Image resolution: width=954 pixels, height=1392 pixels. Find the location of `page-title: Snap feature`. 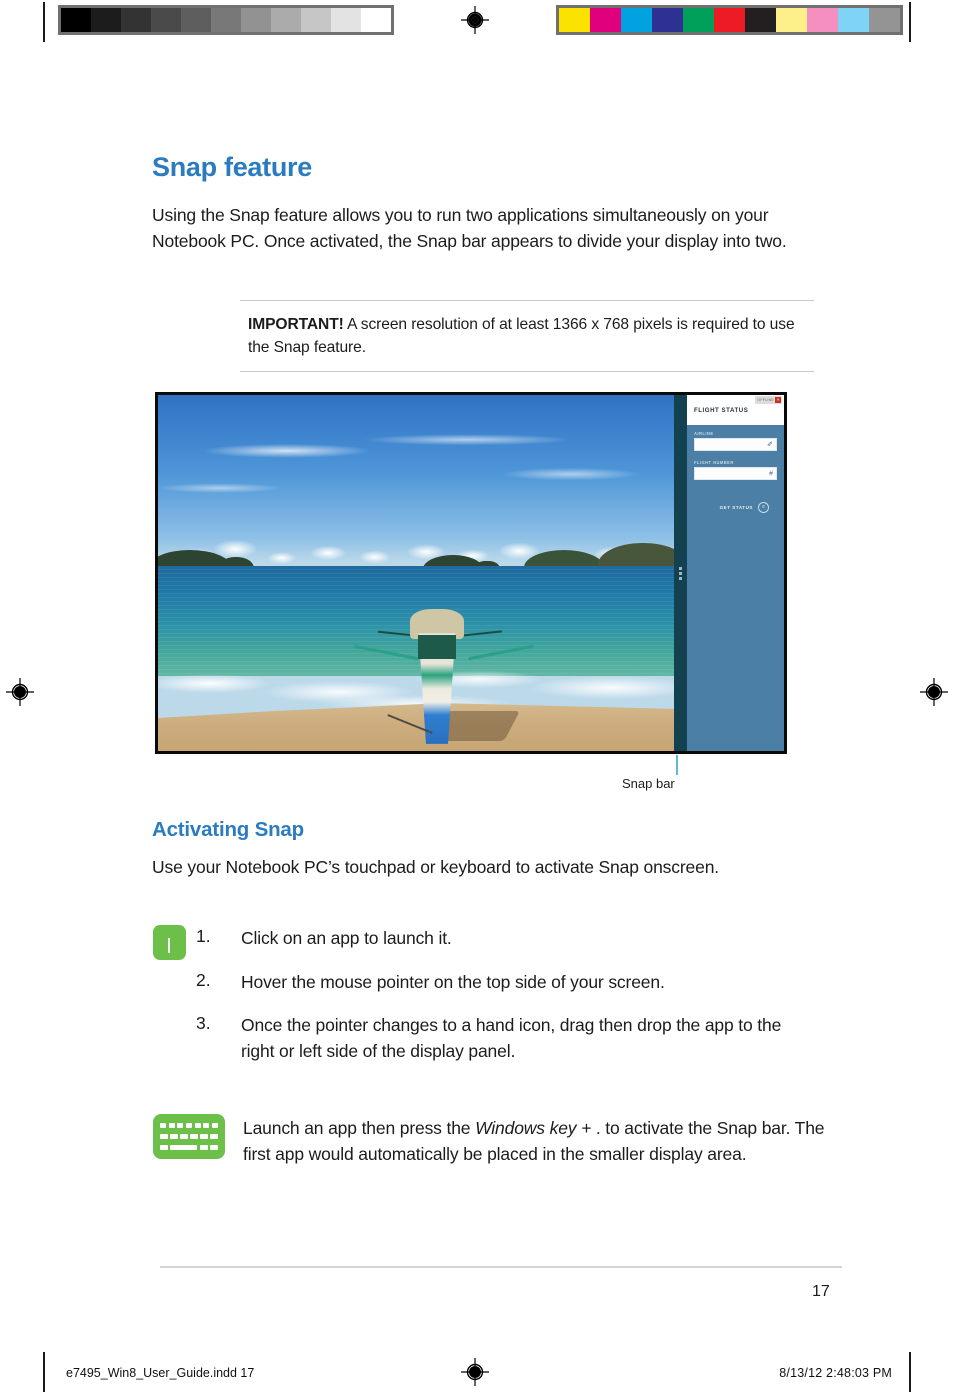

page-title: Snap feature is located at coordinates (232, 167).